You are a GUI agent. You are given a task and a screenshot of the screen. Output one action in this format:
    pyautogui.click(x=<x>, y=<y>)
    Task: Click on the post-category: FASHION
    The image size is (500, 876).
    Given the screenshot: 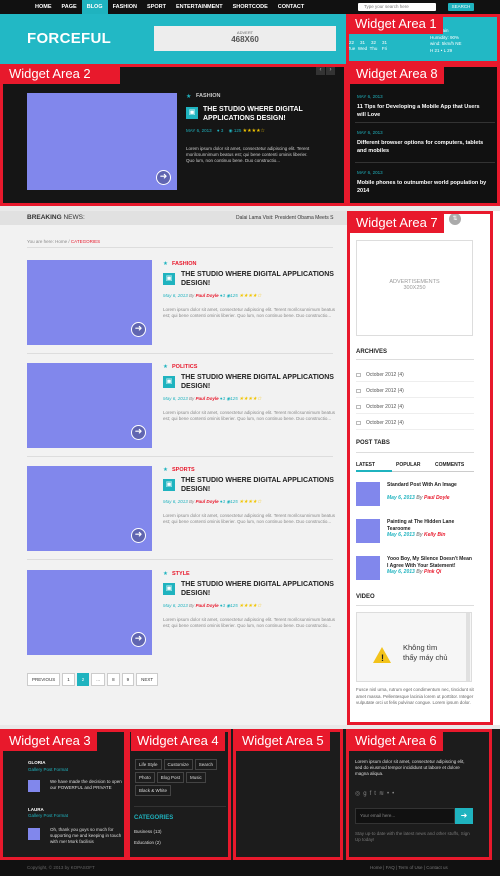 What is the action you would take?
    pyautogui.click(x=184, y=264)
    